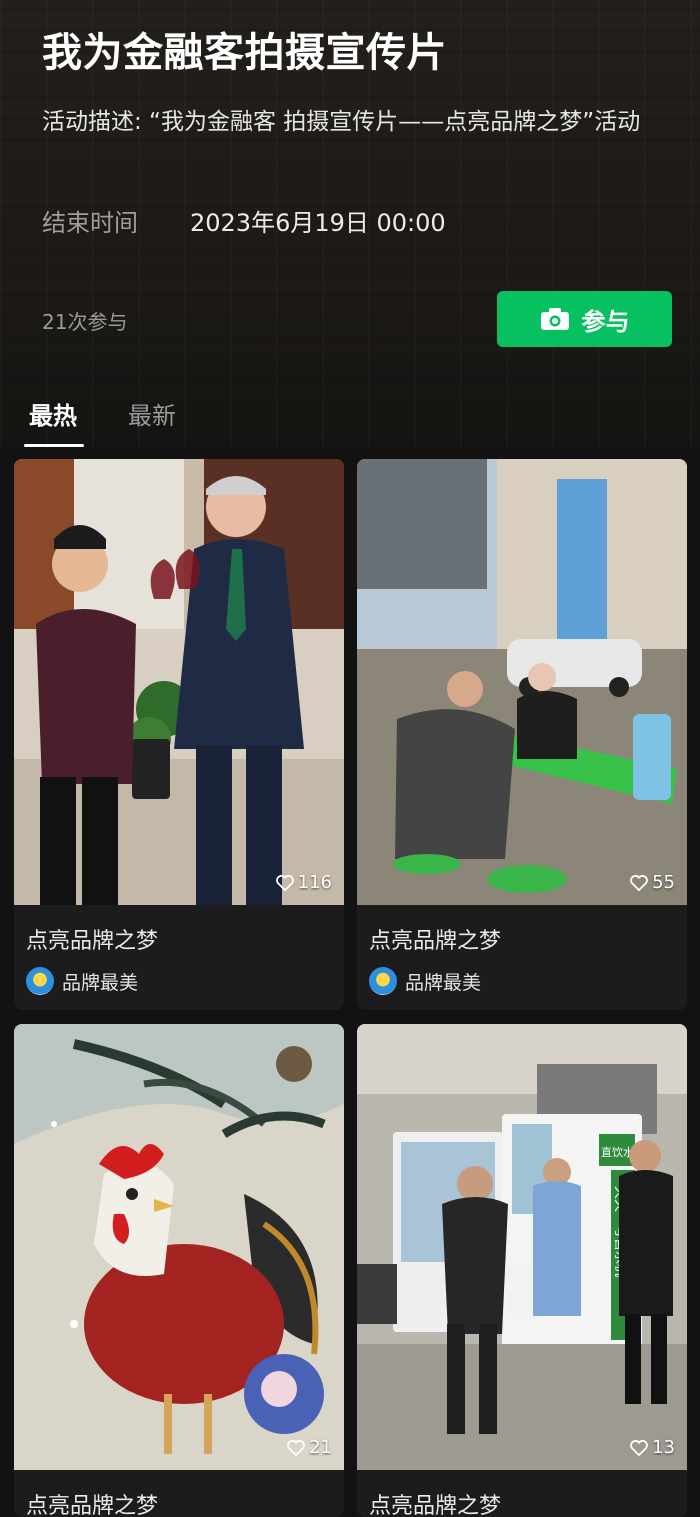 This screenshot has height=1517, width=700. I want to click on like-count: 55, so click(652, 882).